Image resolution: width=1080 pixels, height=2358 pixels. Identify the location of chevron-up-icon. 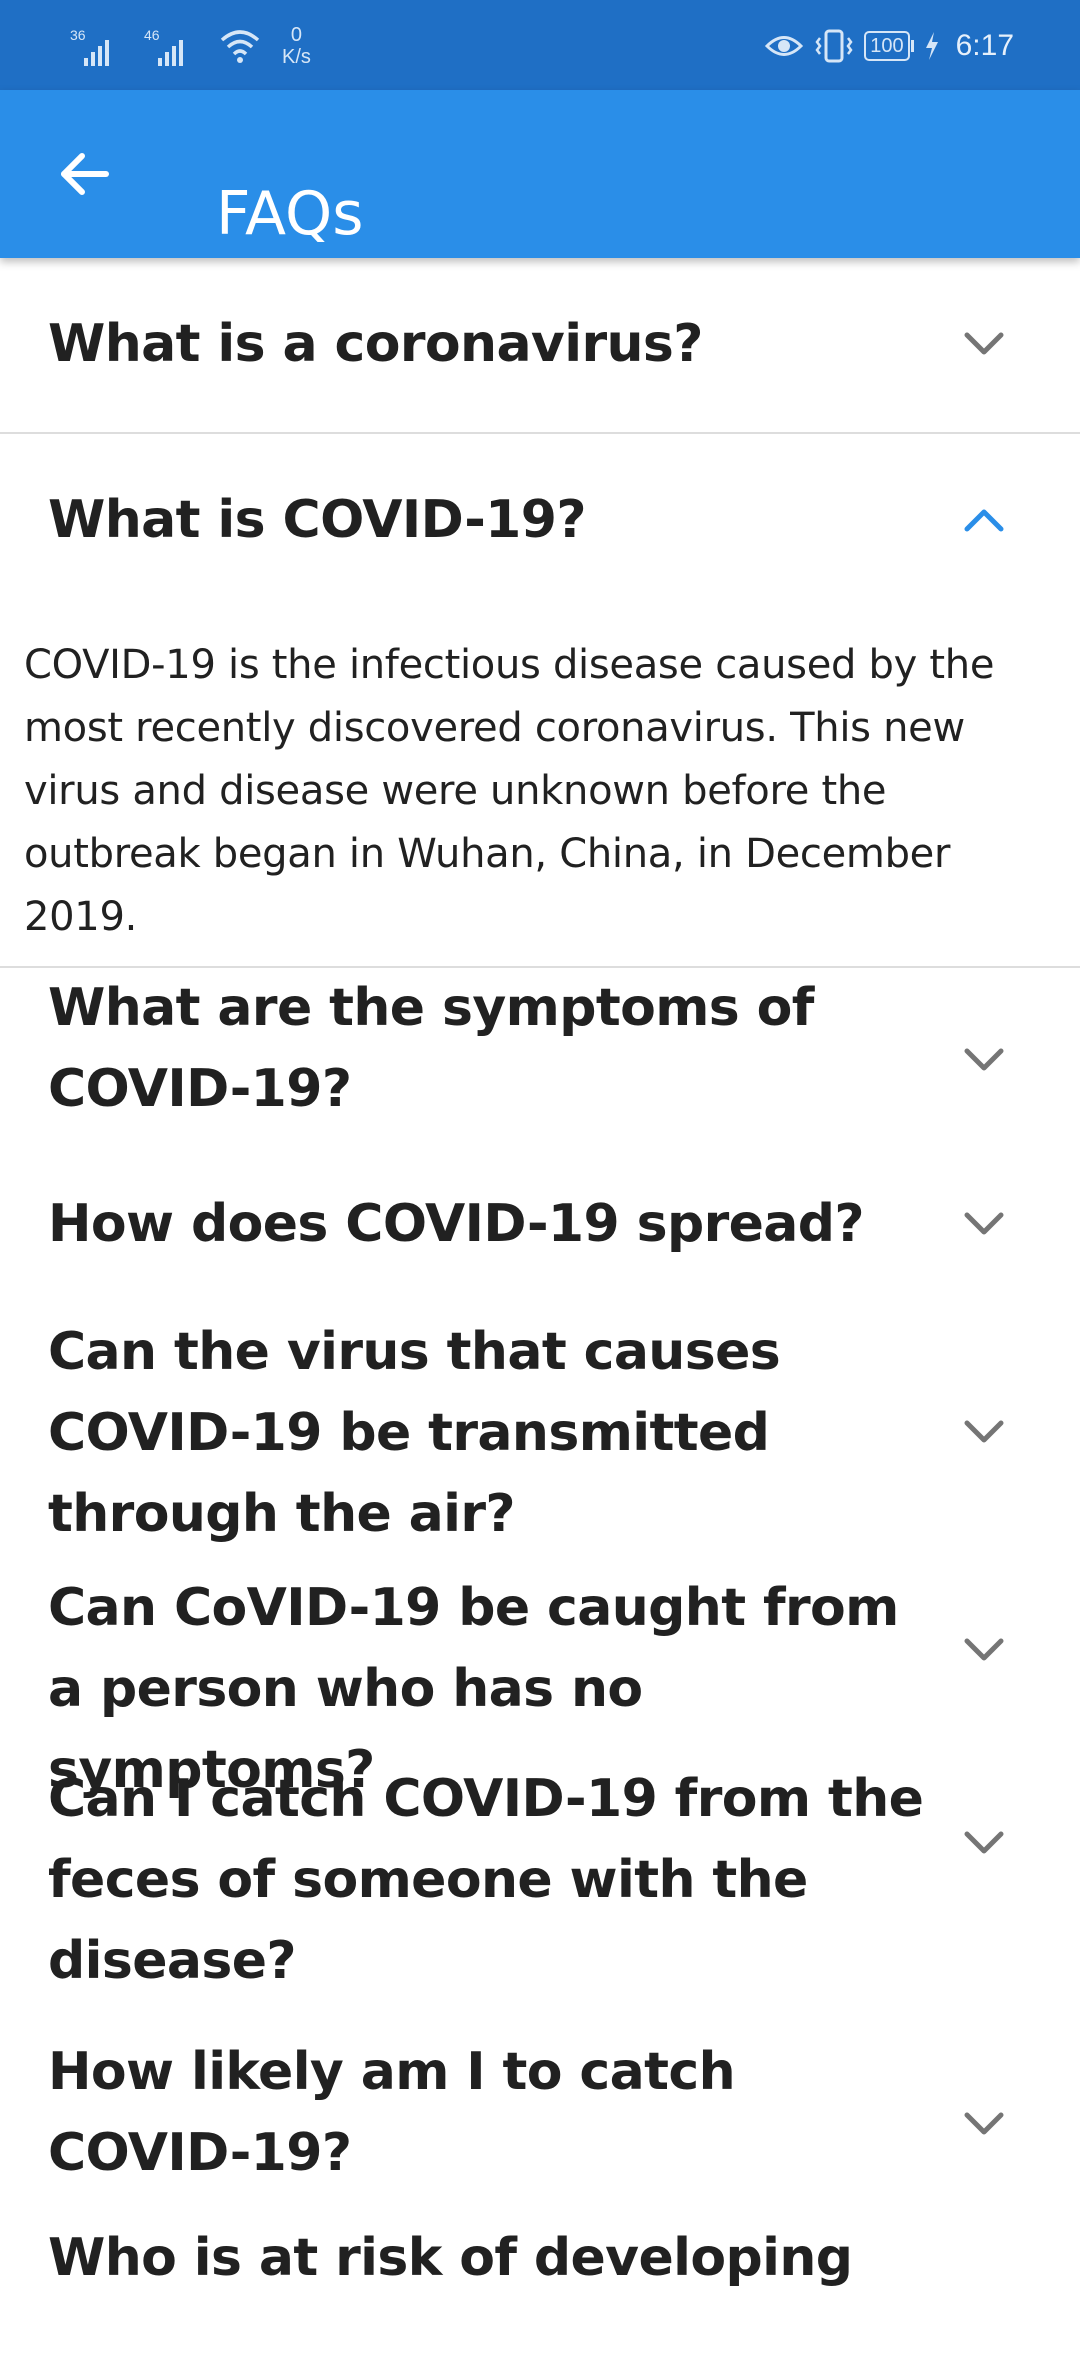
(984, 520).